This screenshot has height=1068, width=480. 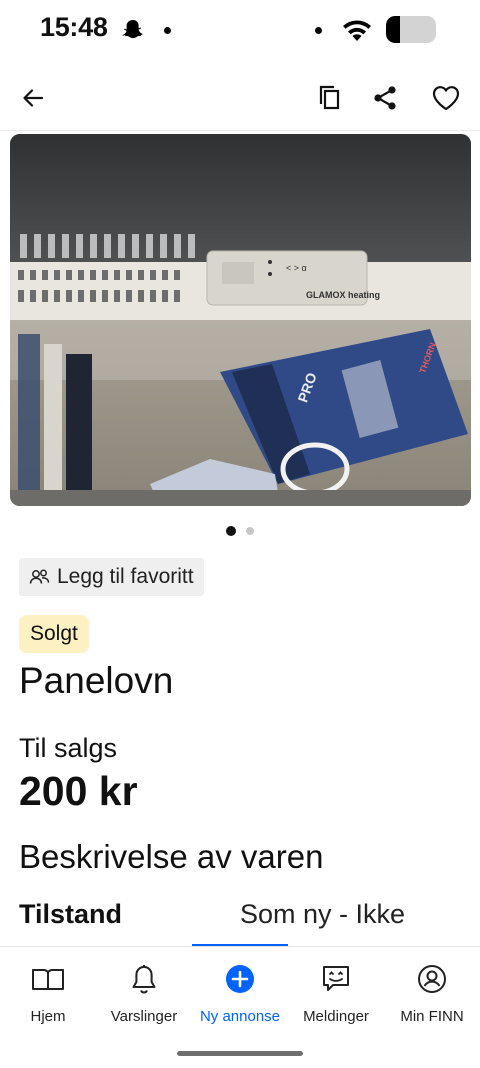 I want to click on pager-dot-active, so click(x=231, y=531).